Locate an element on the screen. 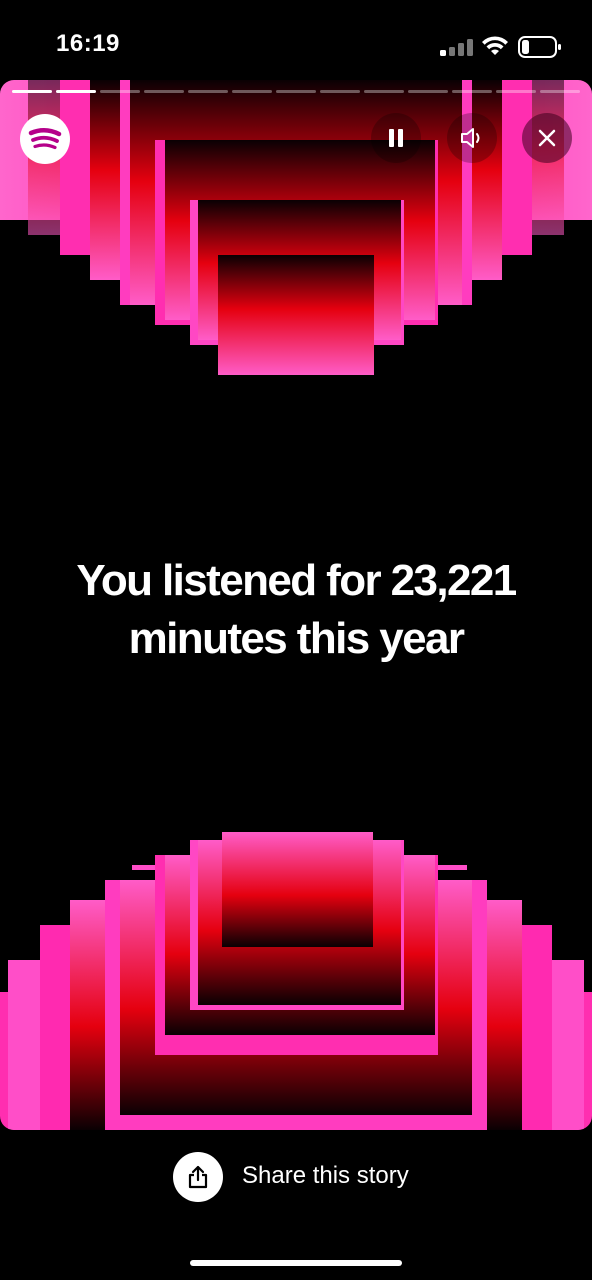 This screenshot has width=592, height=1280. cellular-signal-icon is located at coordinates (457, 47).